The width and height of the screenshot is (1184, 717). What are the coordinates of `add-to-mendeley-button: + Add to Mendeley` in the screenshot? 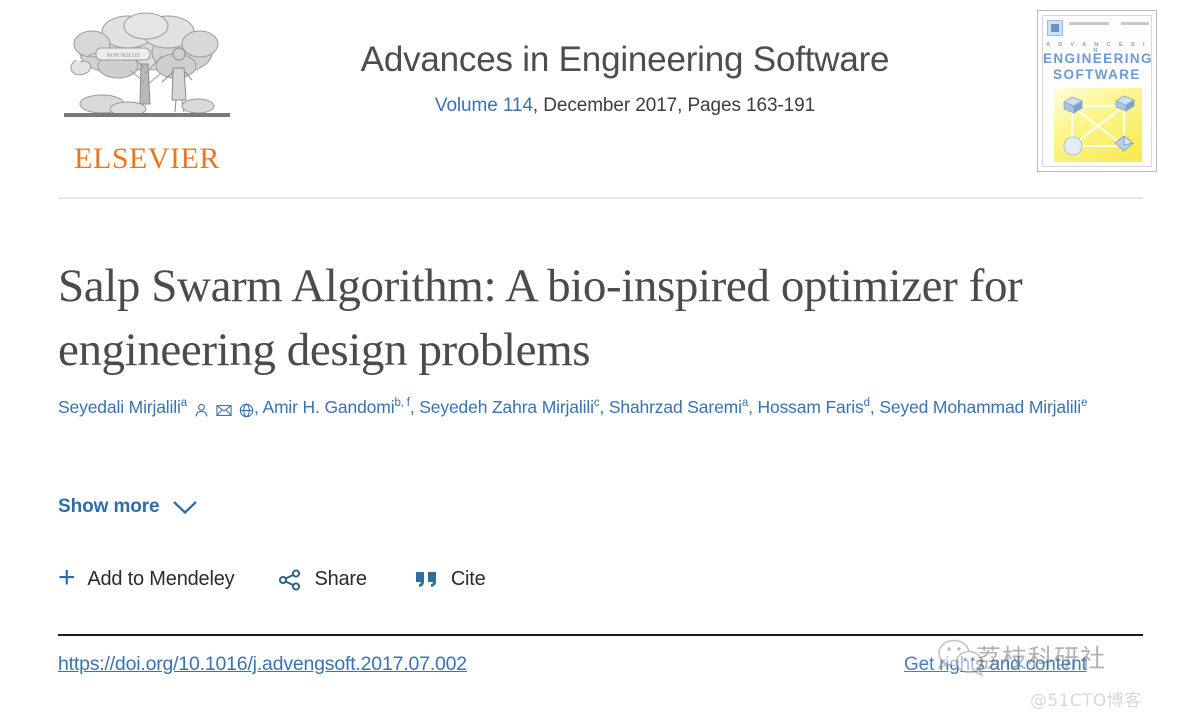 It's located at (146, 577).